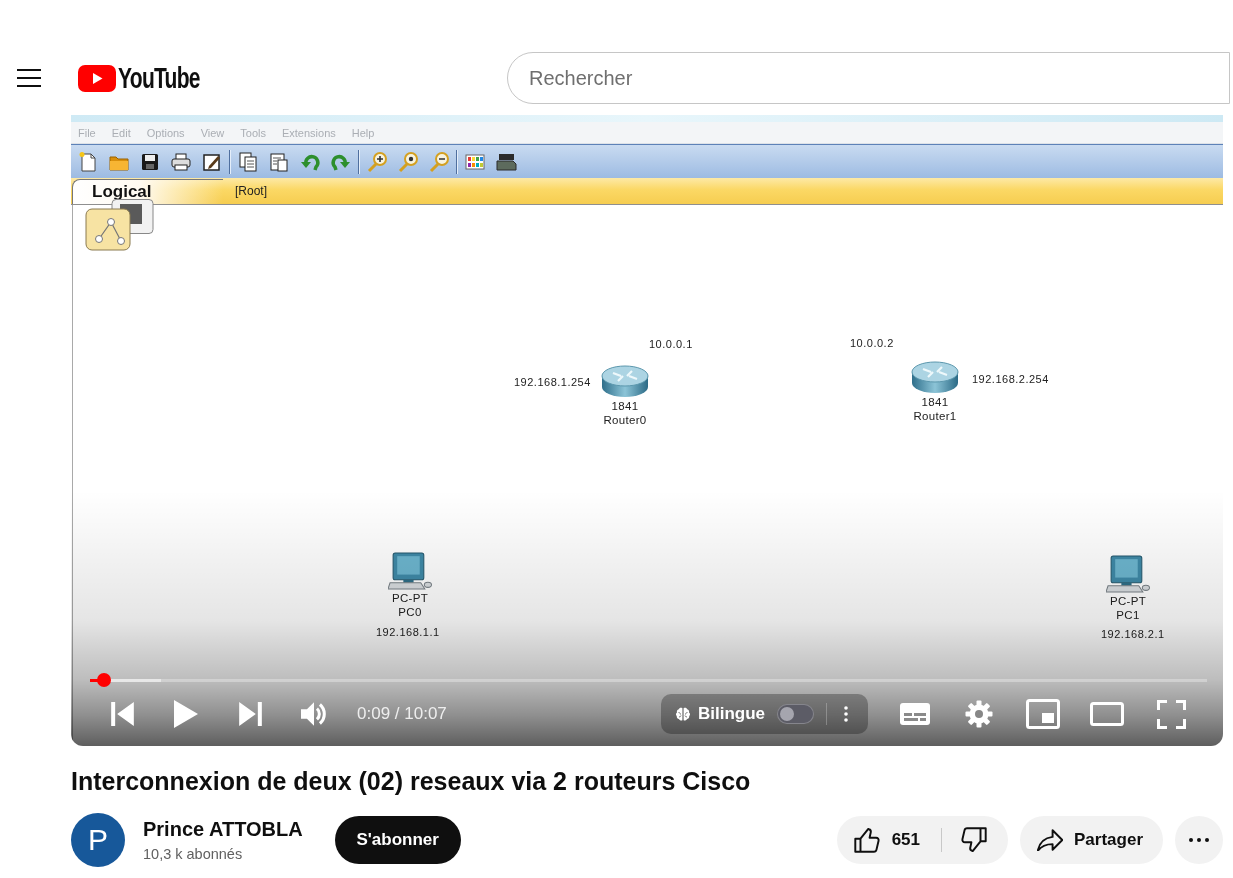 The width and height of the screenshot is (1233, 878). What do you see at coordinates (147, 191) in the screenshot?
I see `logical-tab: Logical` at bounding box center [147, 191].